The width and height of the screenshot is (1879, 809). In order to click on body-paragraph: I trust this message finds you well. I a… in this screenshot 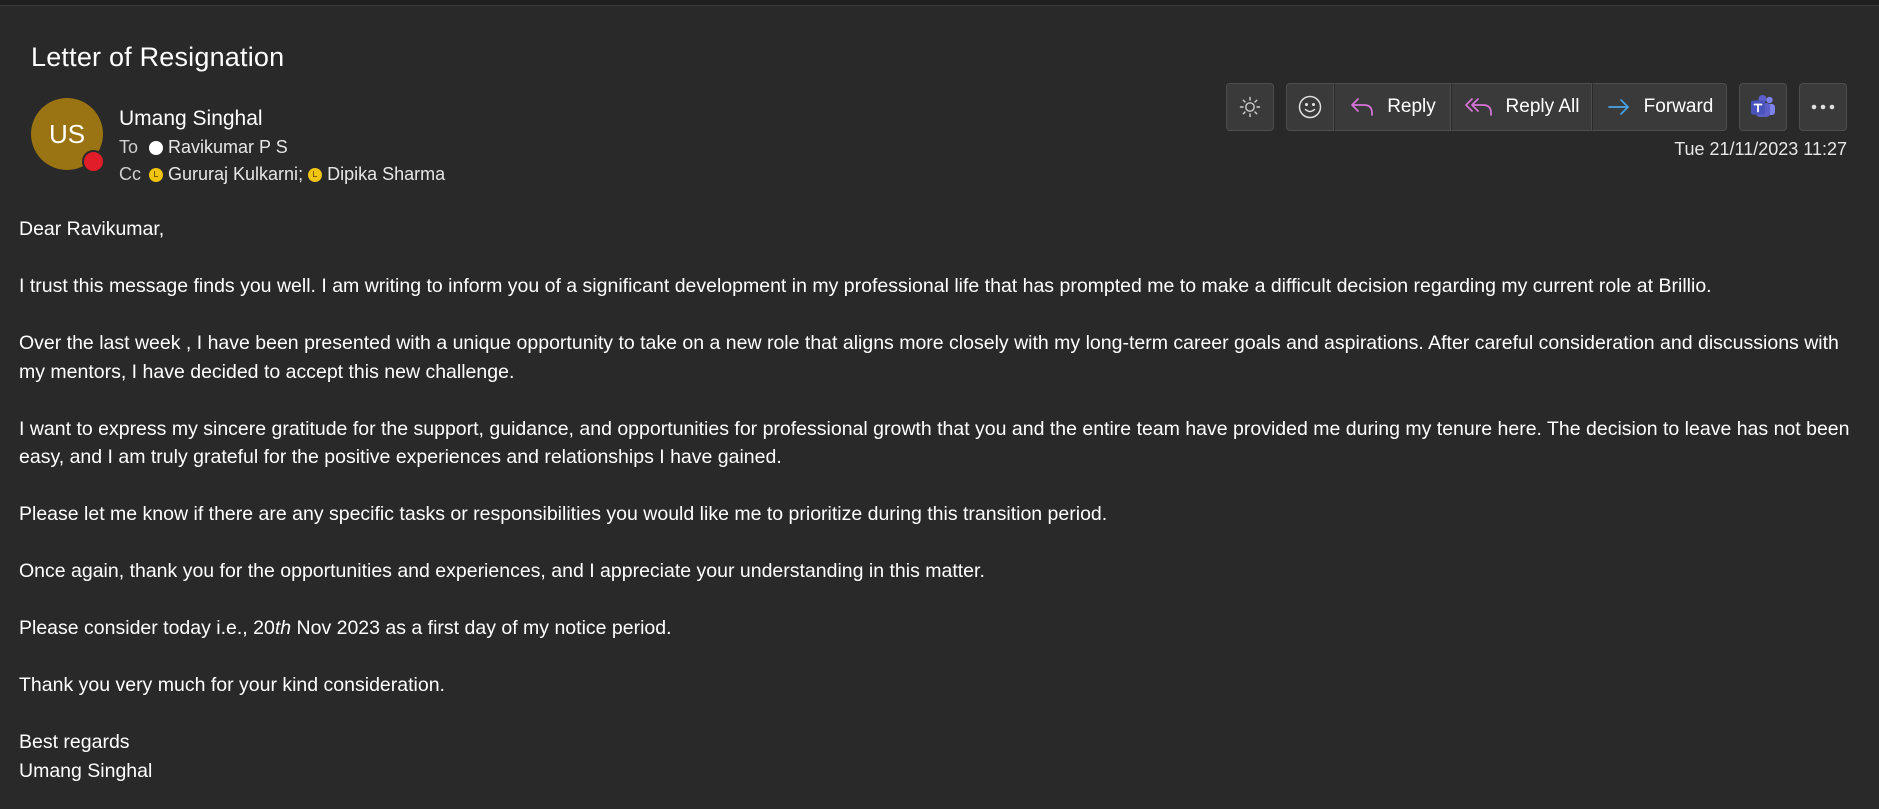, I will do `click(865, 286)`.